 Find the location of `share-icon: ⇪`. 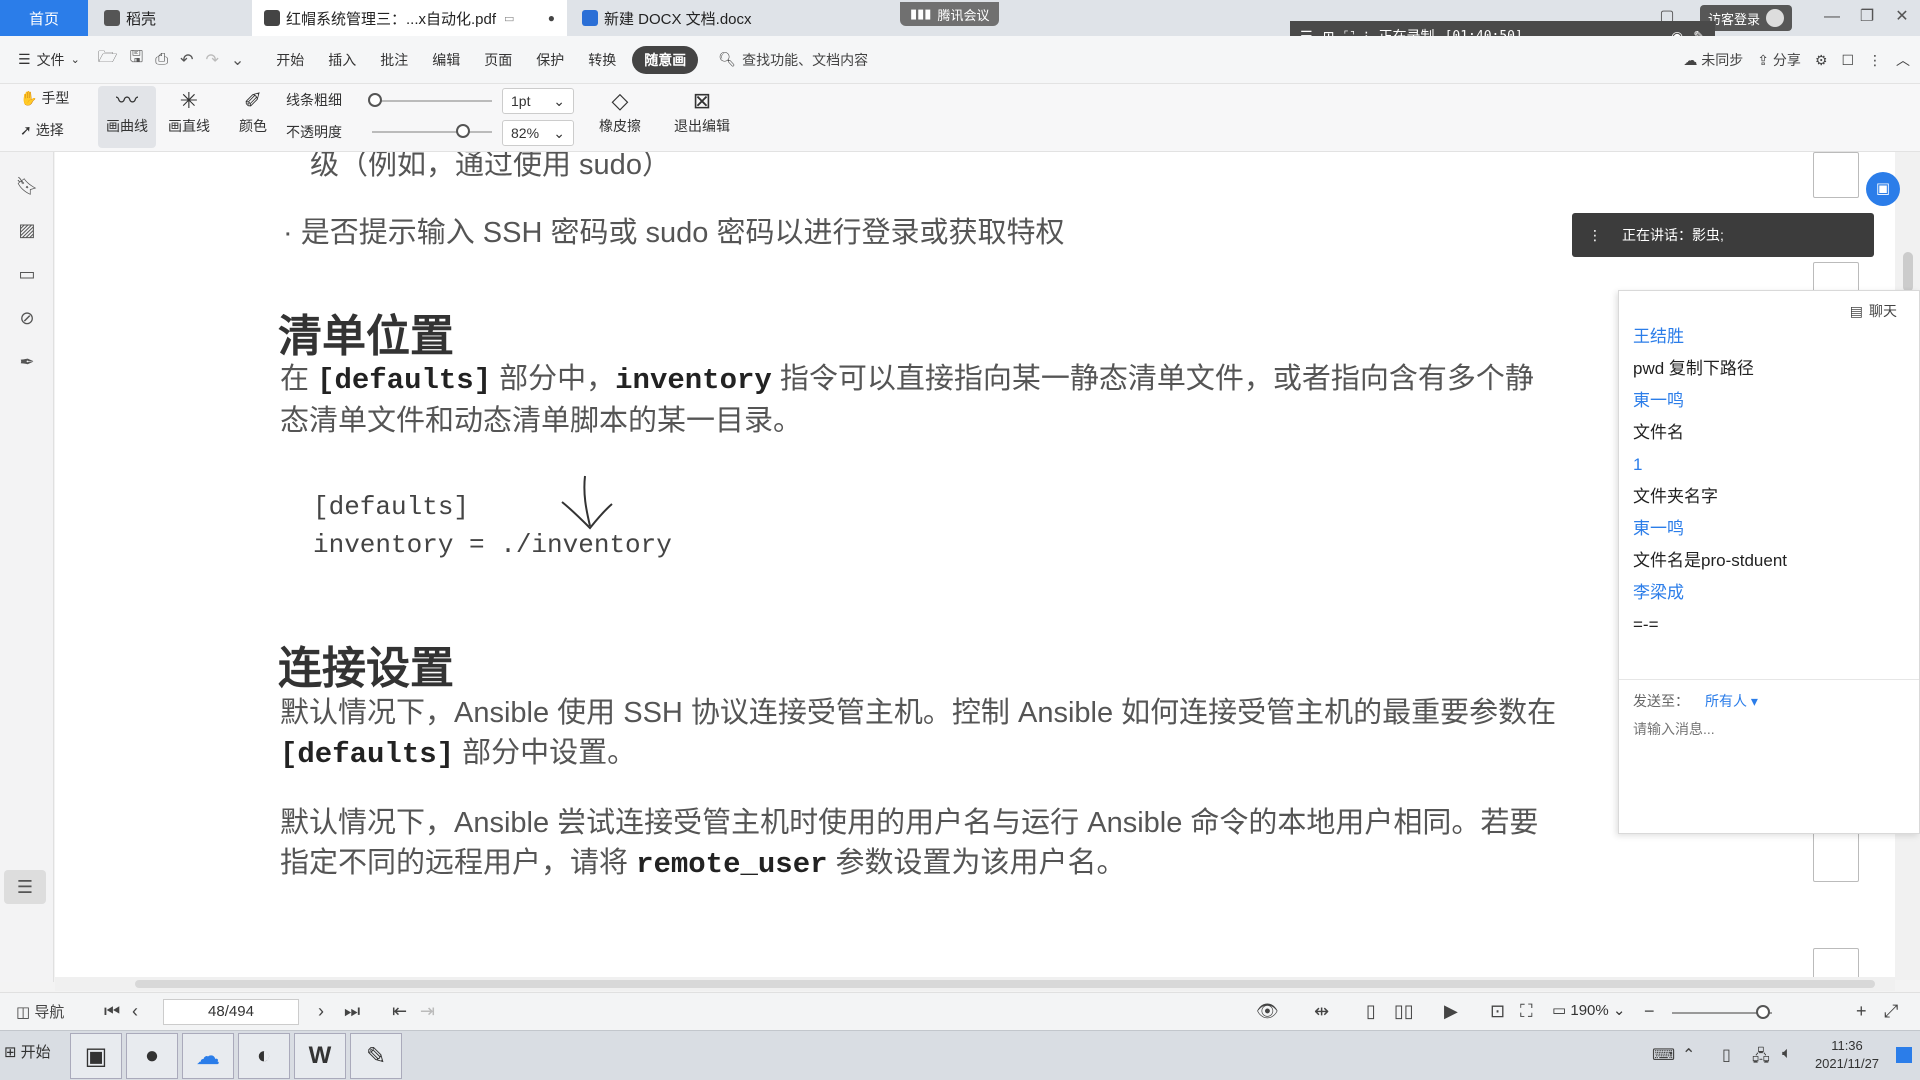

share-icon: ⇪ is located at coordinates (1763, 60).